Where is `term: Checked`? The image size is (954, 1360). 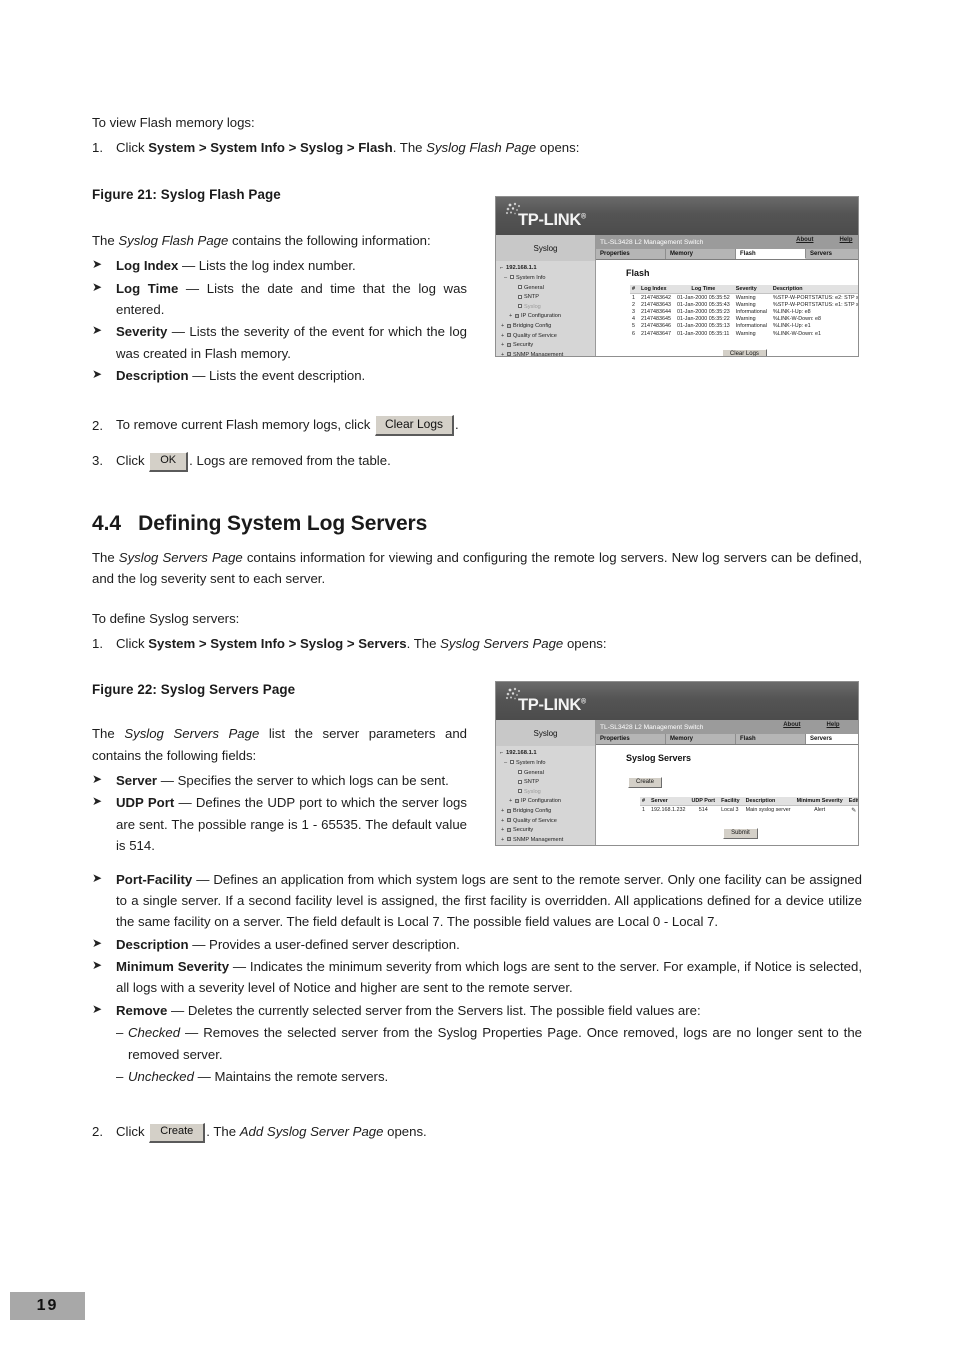
term: Checked is located at coordinates (154, 1033).